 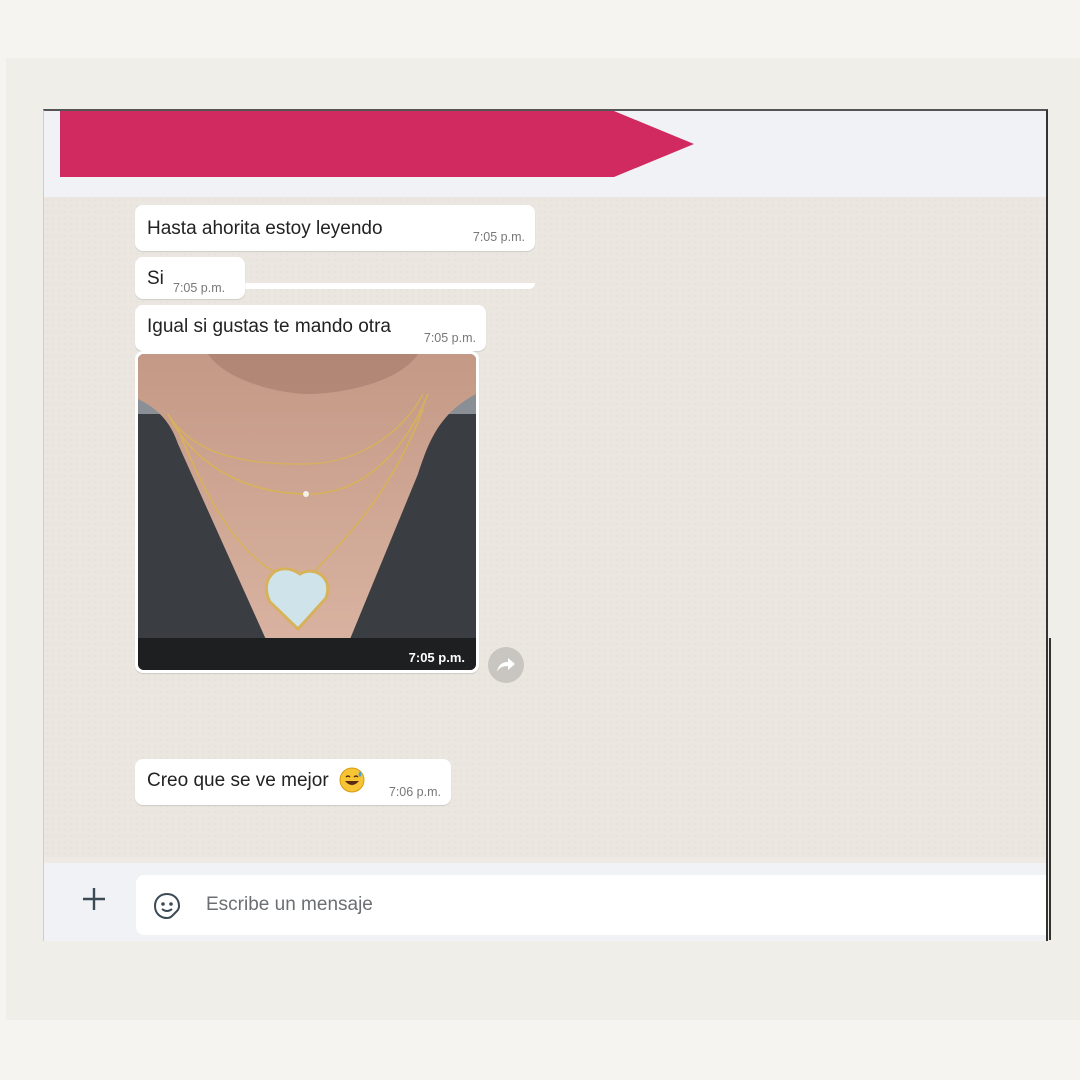 I want to click on chat-header, so click(x=545, y=154).